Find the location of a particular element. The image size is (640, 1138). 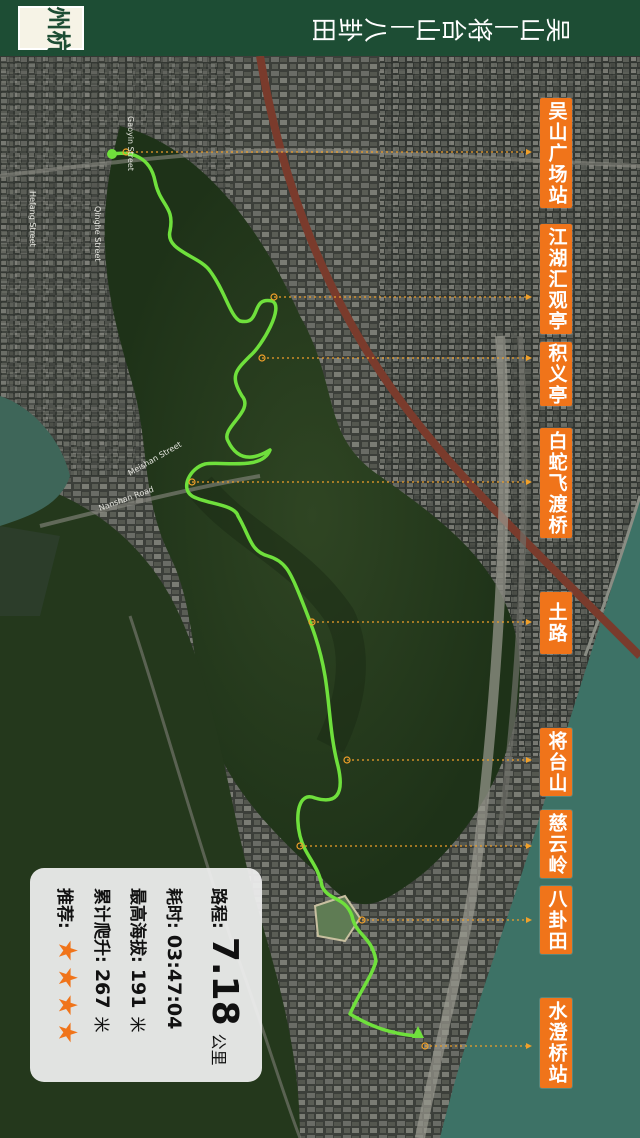

station-name: 积义亭 is located at coordinates (556, 374).